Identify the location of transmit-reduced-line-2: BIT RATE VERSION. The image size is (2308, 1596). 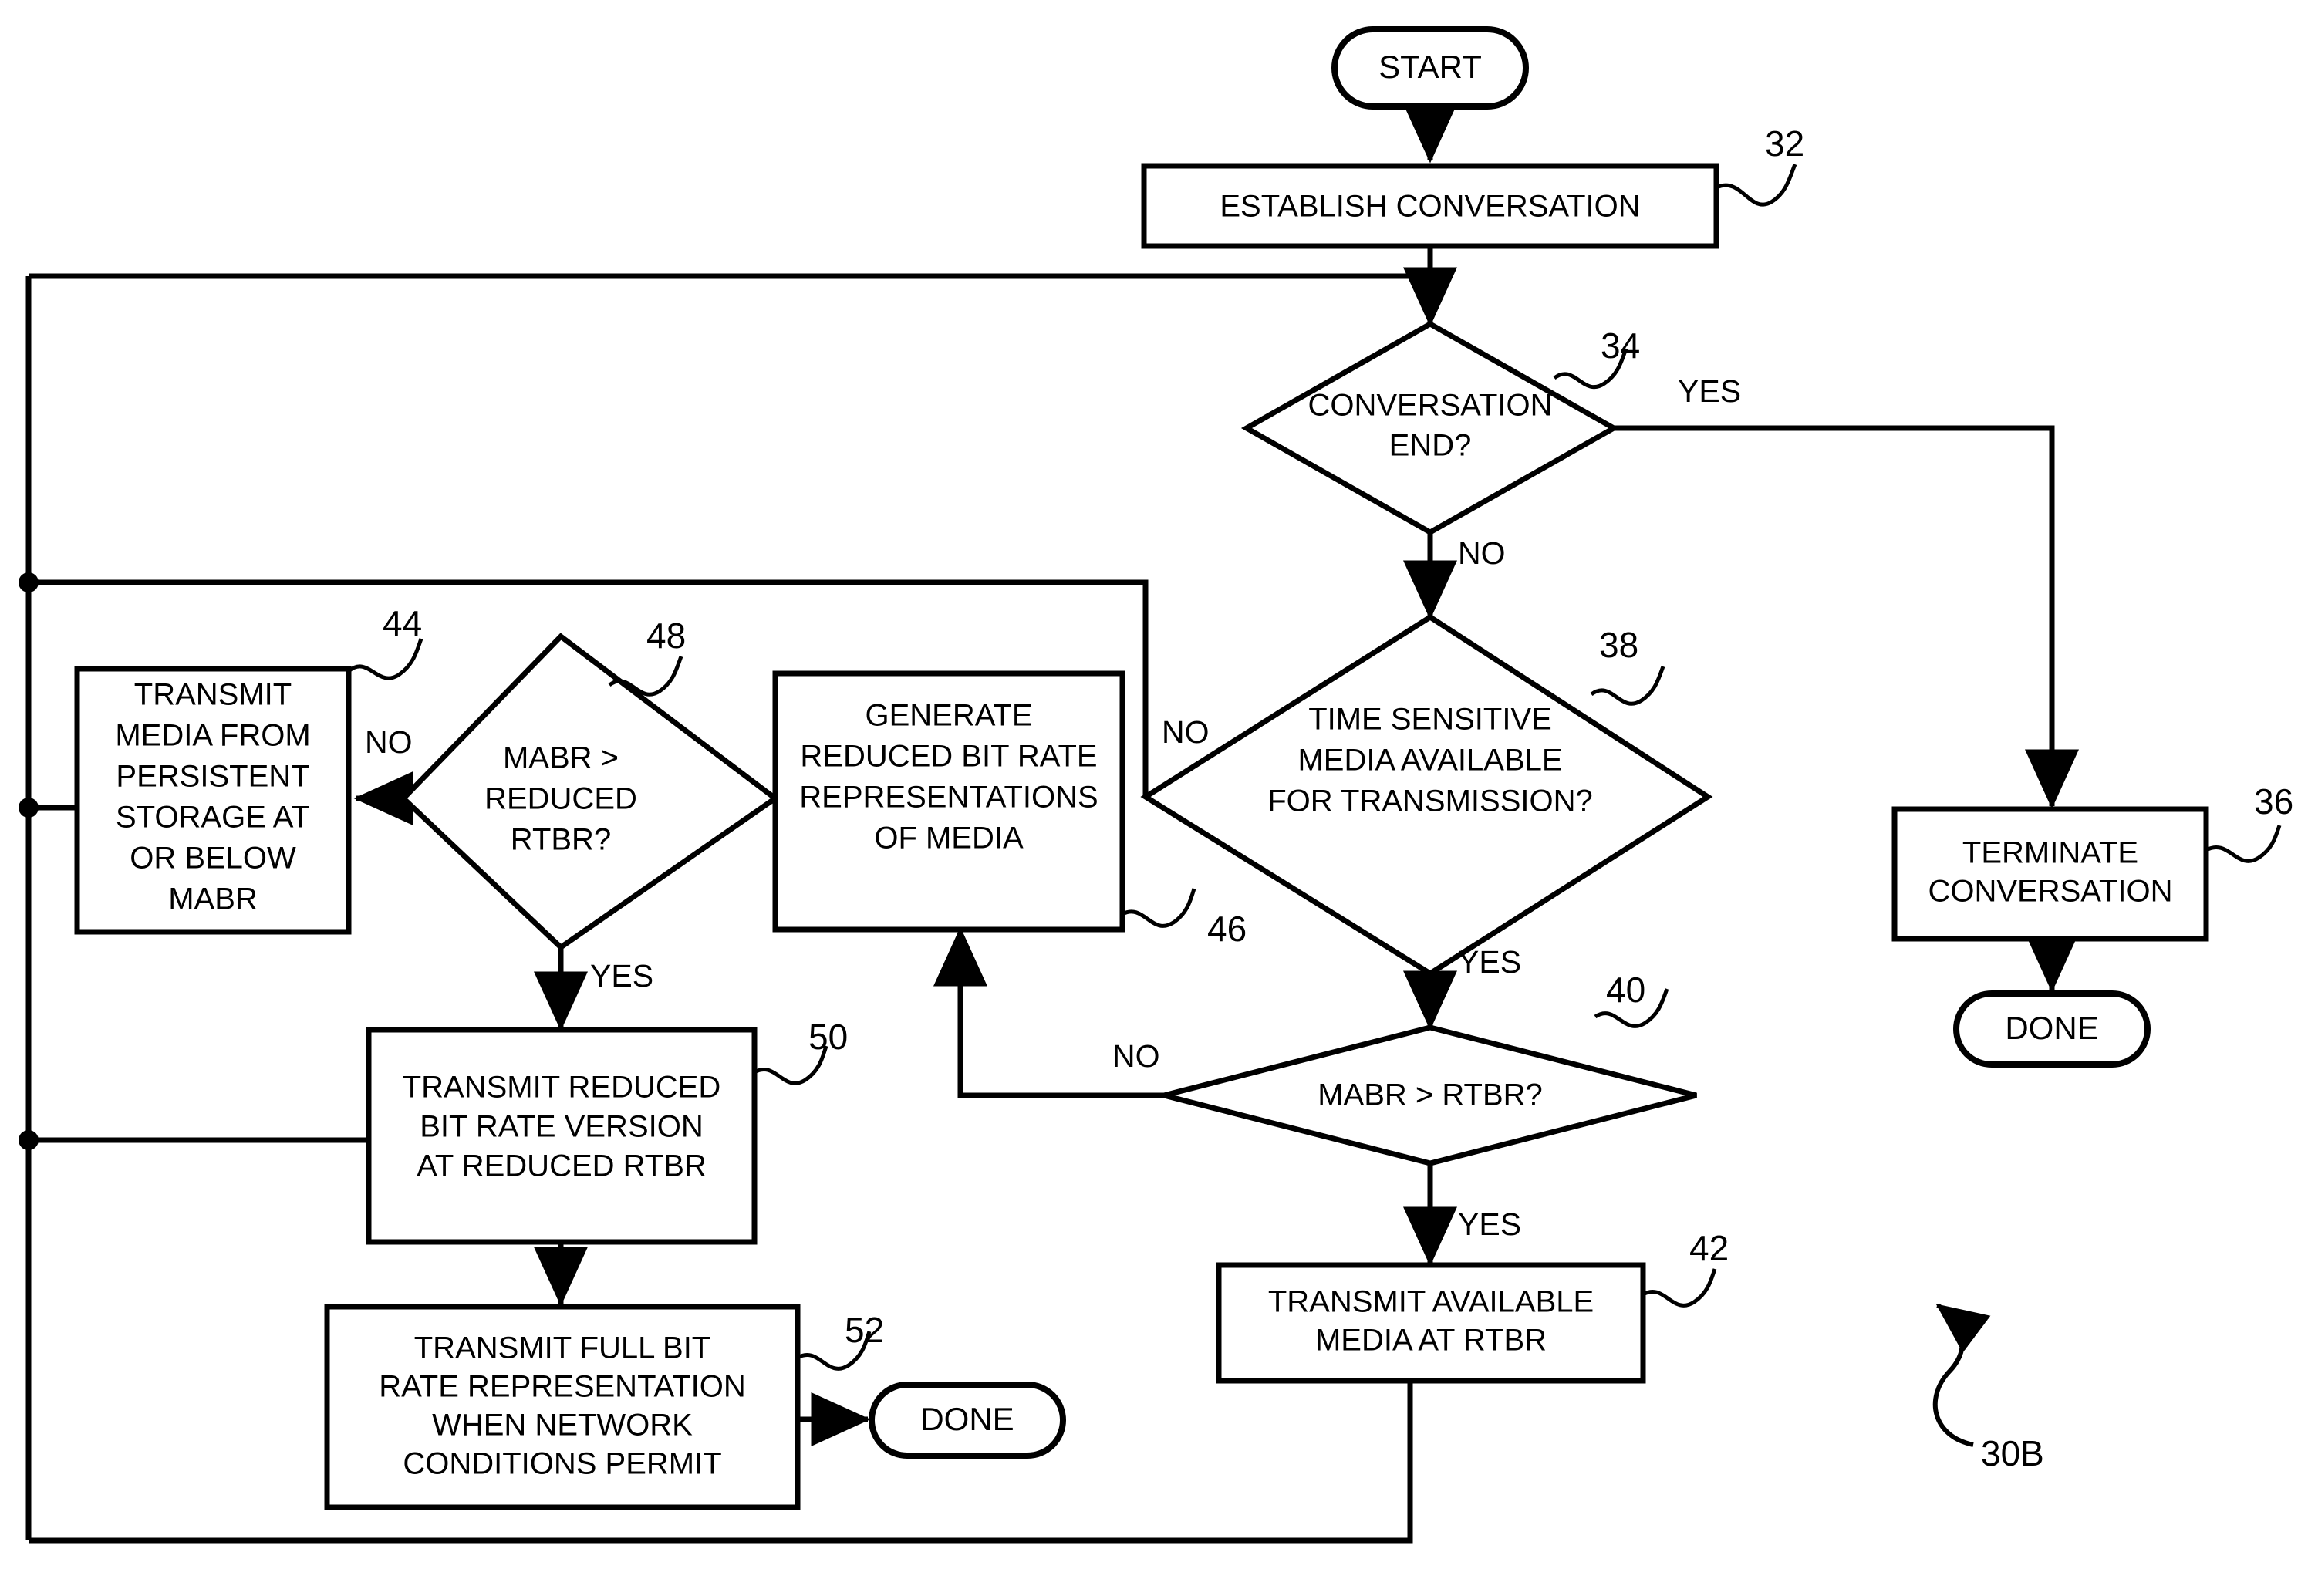
(561, 1127).